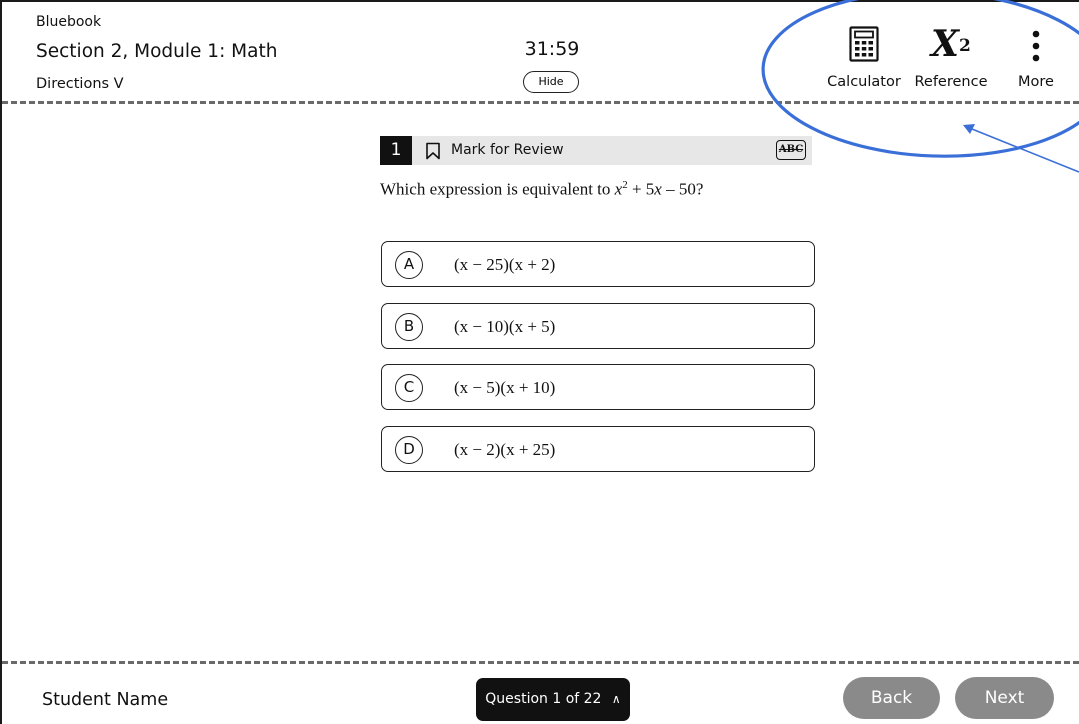  I want to click on choice-expression: (x − 10)(x + 5), so click(505, 326).